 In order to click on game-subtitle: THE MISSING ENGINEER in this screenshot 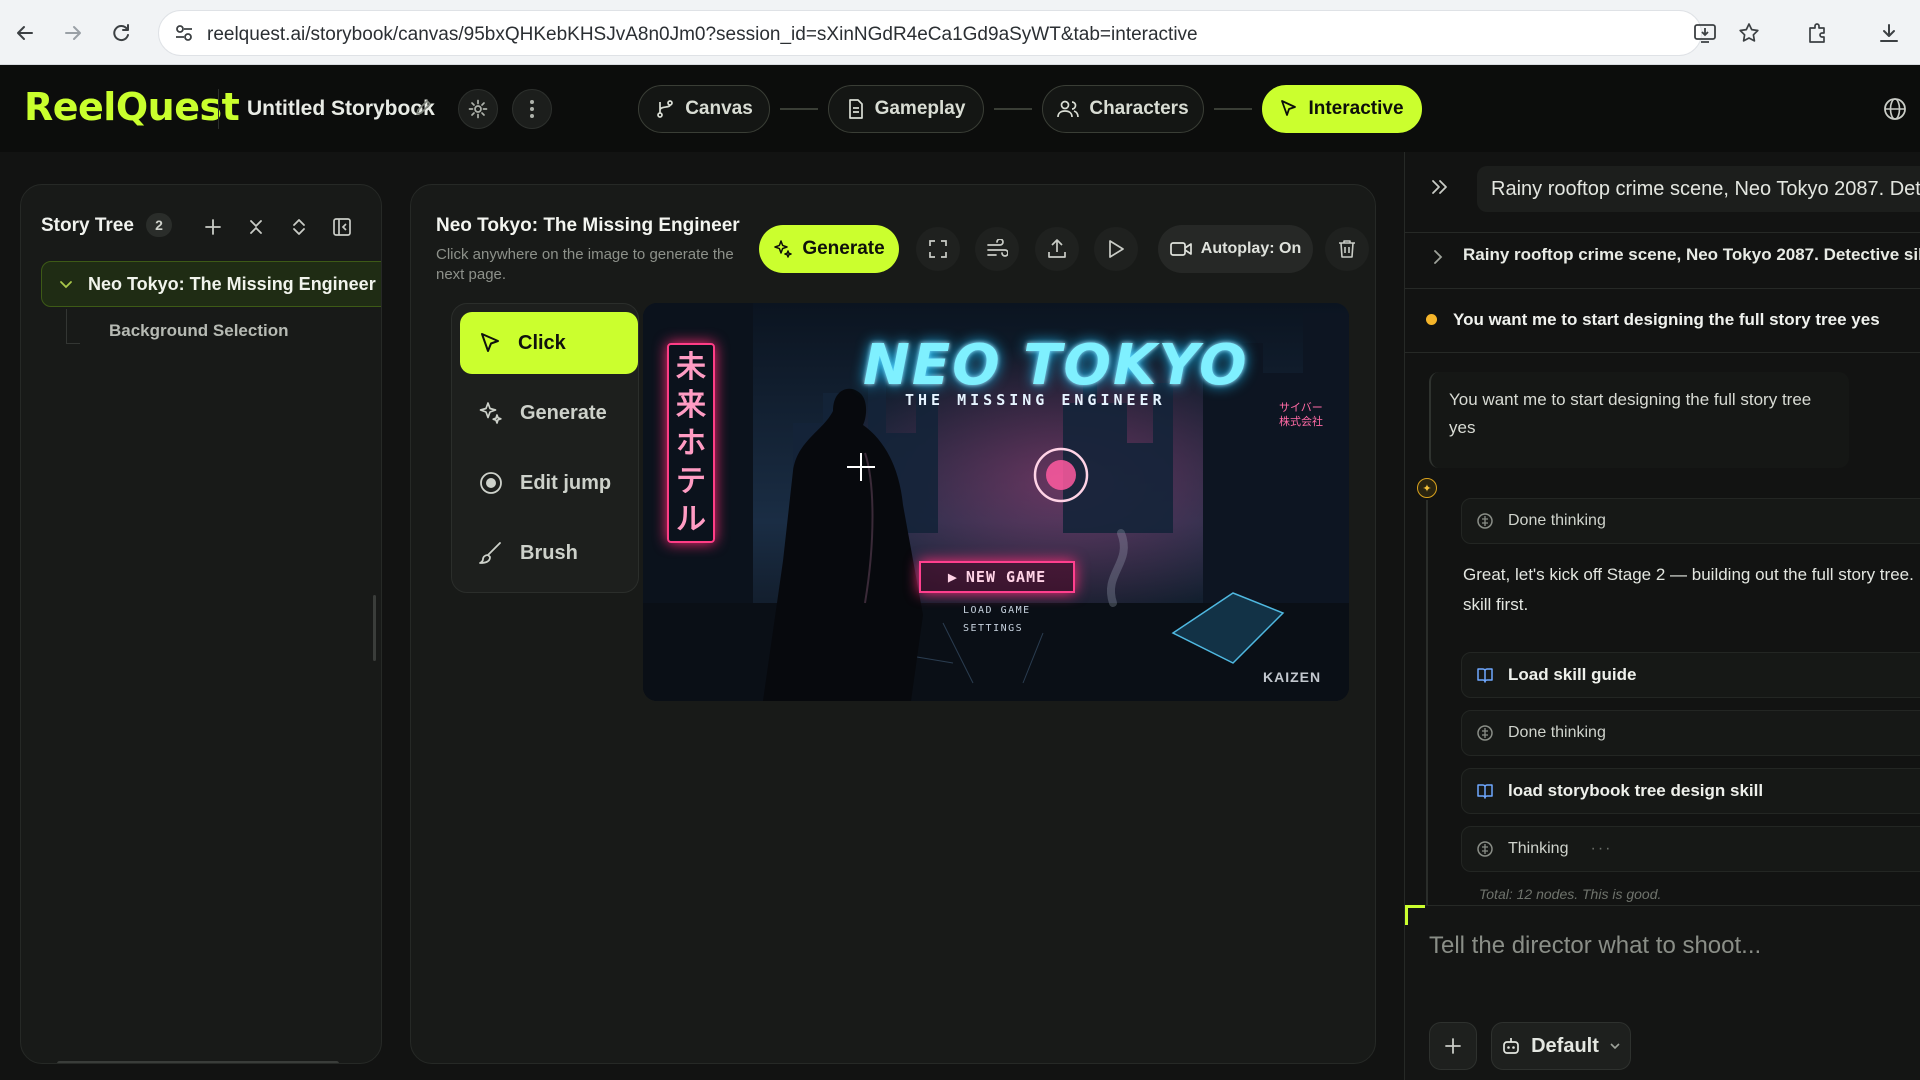, I will do `click(1035, 400)`.